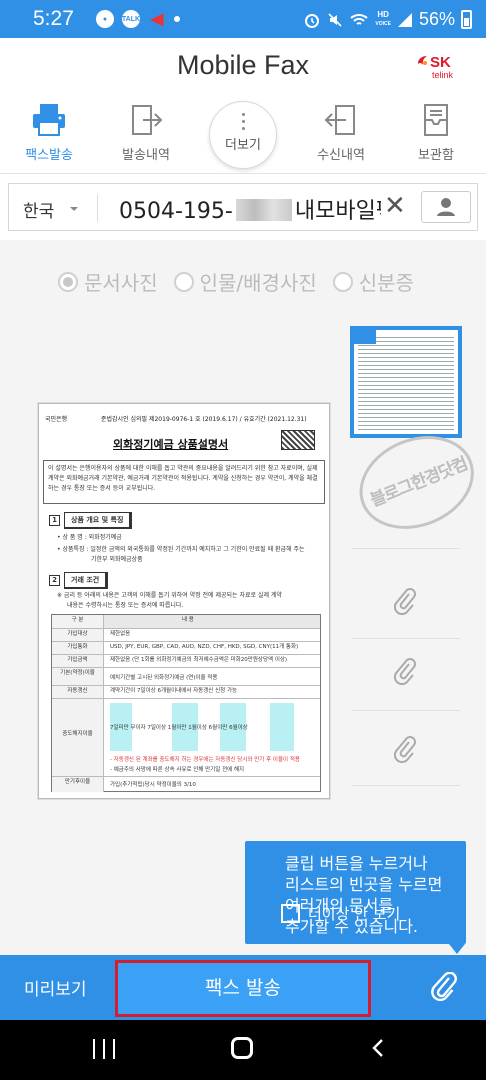 This screenshot has width=486, height=1080. What do you see at coordinates (157, 19) in the screenshot?
I see `megaphone-icon: ◀` at bounding box center [157, 19].